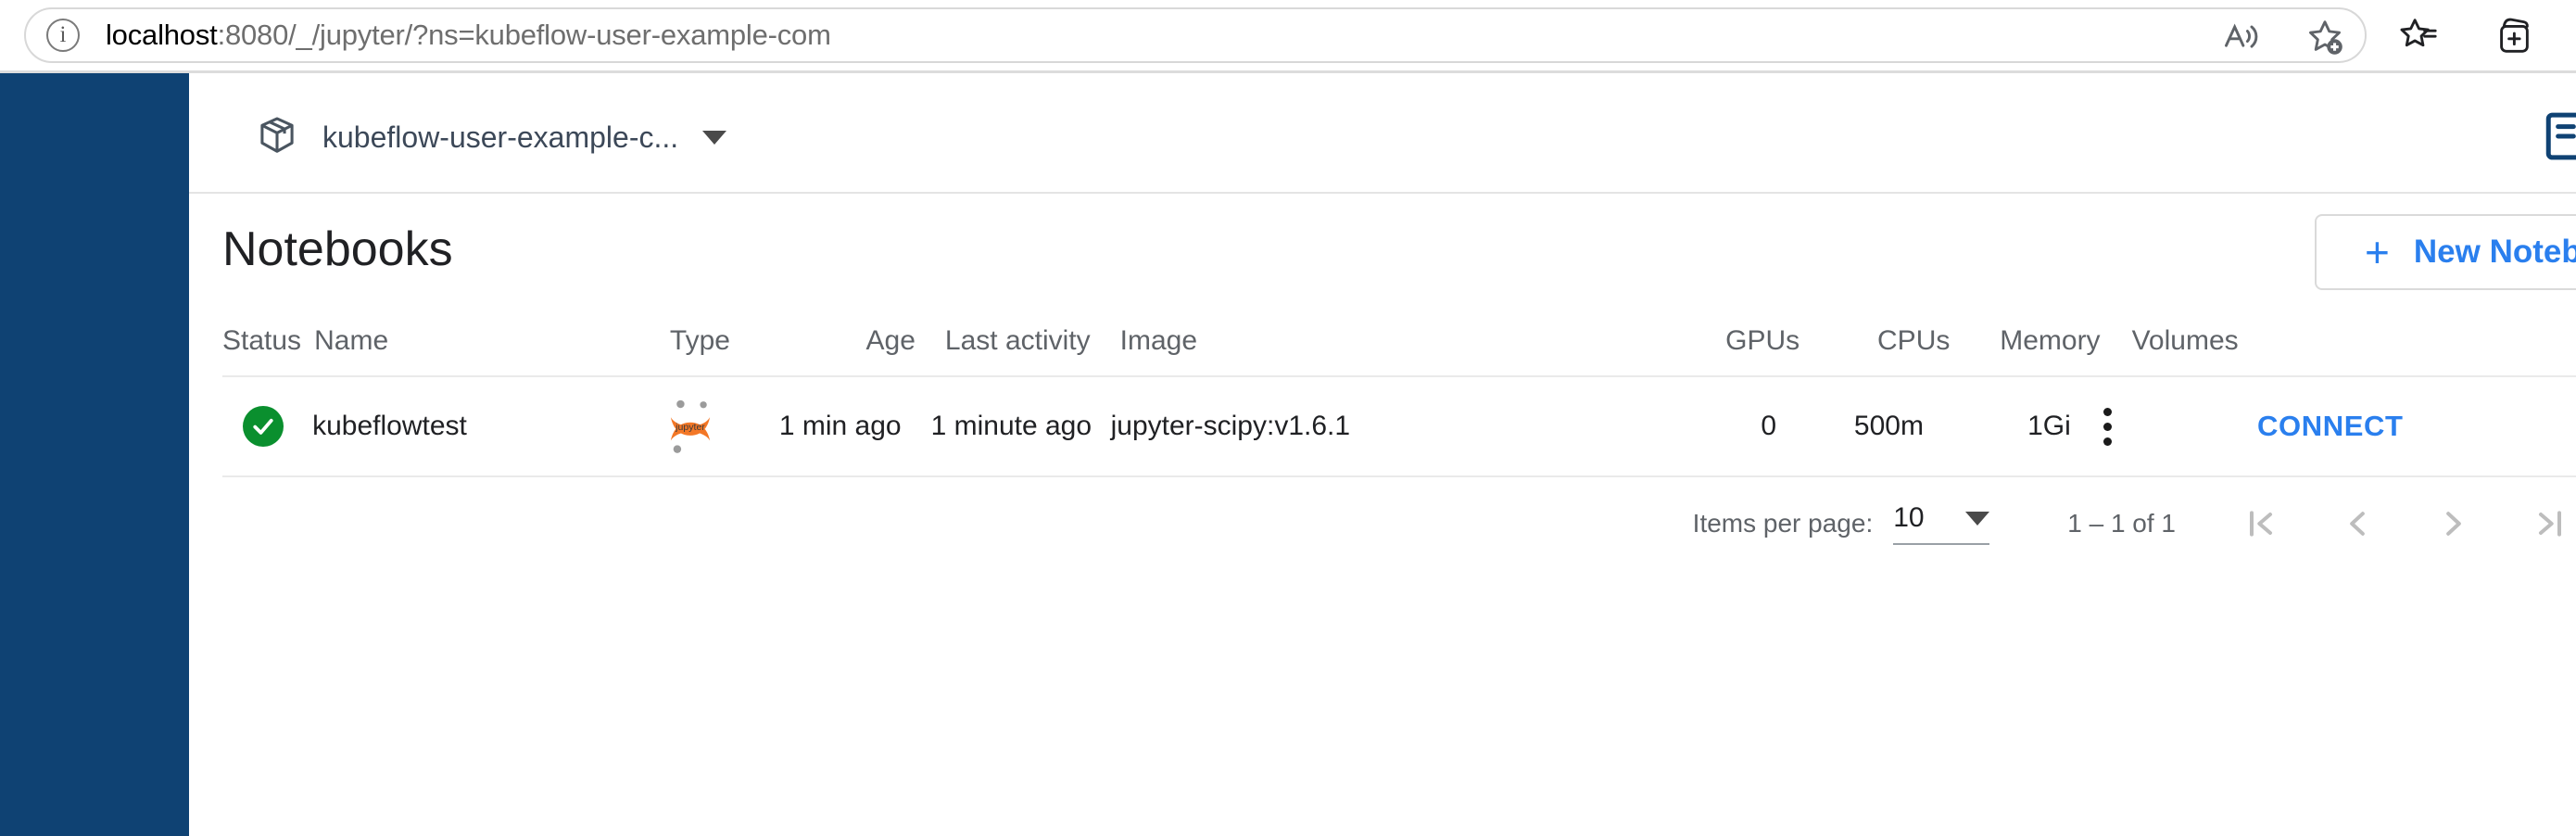  Describe the element at coordinates (2330, 427) in the screenshot. I see `connect-button: CONNECT` at that location.